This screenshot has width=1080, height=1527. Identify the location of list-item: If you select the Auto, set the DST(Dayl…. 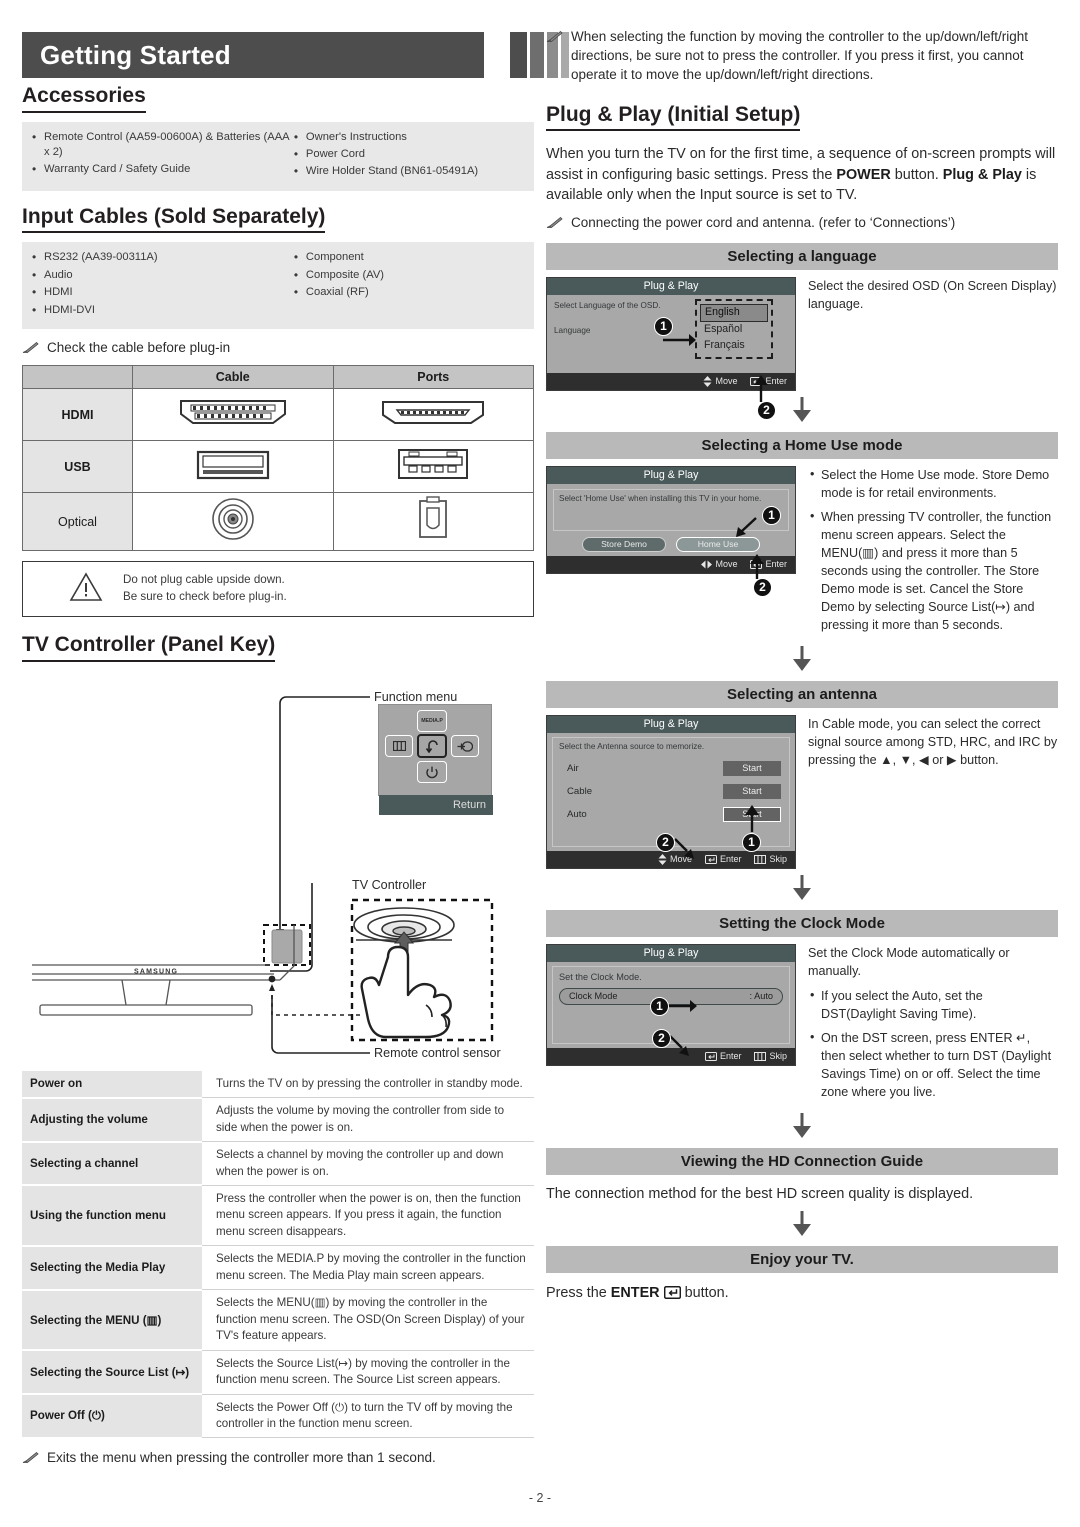
(933, 1004).